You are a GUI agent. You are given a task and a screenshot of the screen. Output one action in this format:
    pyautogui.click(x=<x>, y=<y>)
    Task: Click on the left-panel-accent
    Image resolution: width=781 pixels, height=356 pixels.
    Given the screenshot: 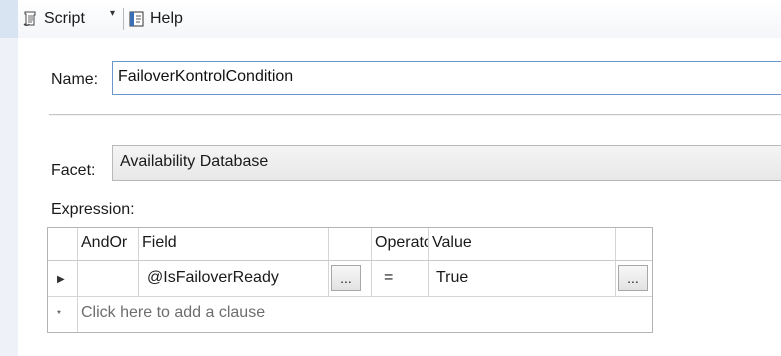 What is the action you would take?
    pyautogui.click(x=9, y=19)
    